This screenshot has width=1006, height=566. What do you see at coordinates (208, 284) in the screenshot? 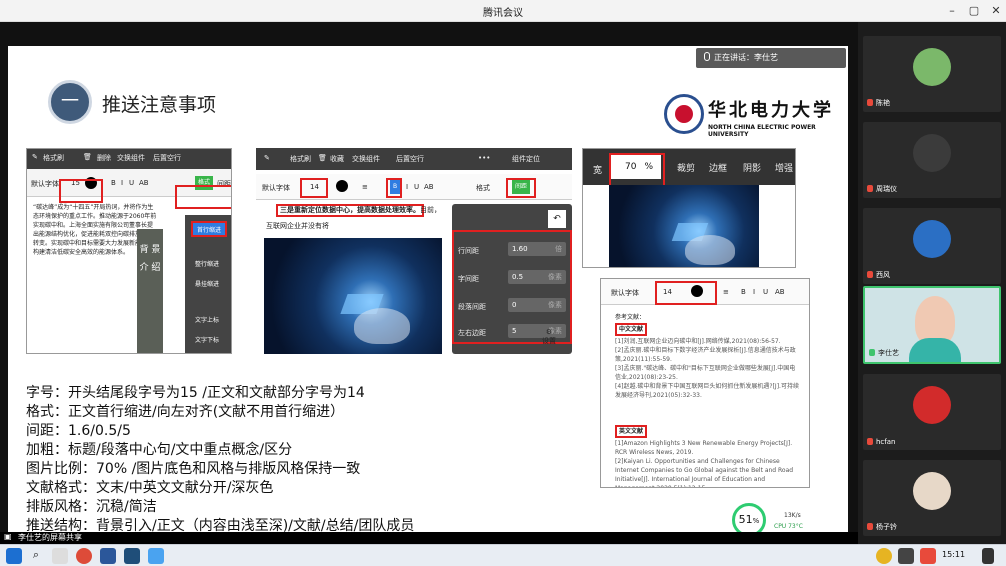
I see `indent-menu: 首行缩进 整行缩进 悬挂缩进 文字上标 文字下标` at bounding box center [208, 284].